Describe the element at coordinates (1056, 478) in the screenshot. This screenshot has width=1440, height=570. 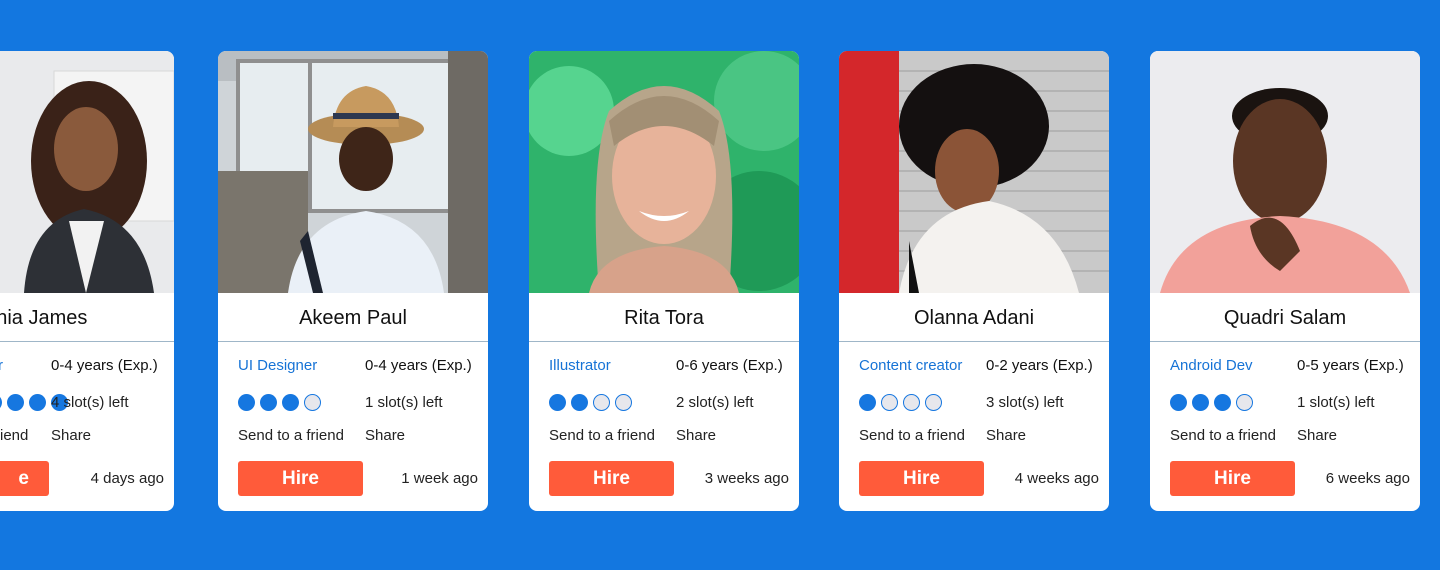
I see `posted-time: 4 weeks ago` at that location.